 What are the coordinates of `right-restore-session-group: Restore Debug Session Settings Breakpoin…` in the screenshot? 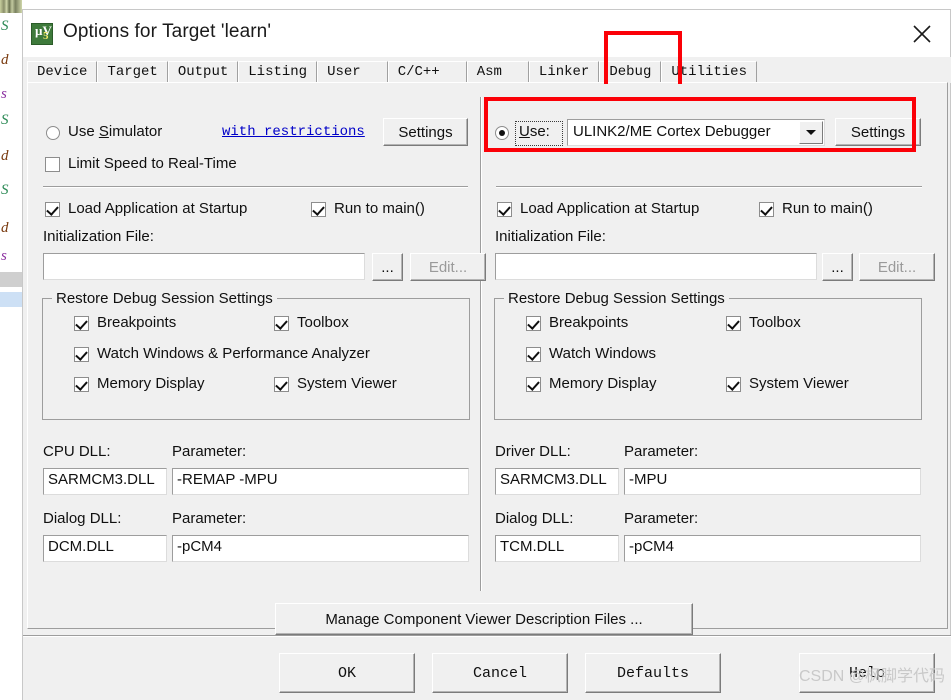 It's located at (708, 355).